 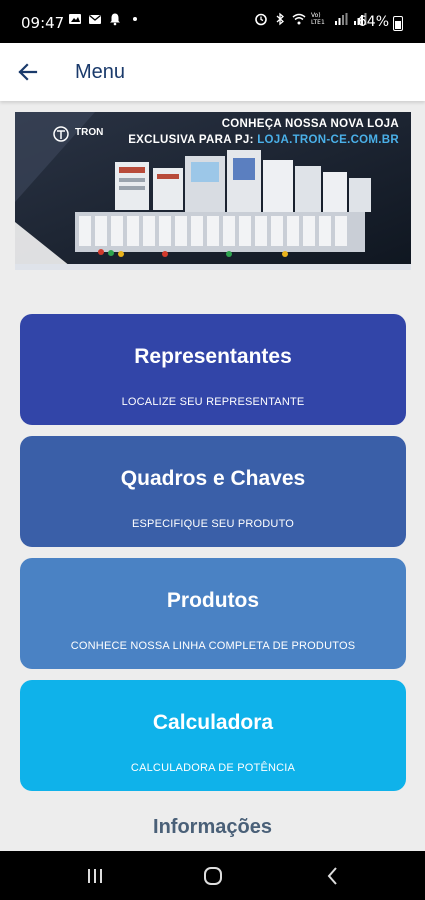 What do you see at coordinates (213, 402) in the screenshot?
I see `card-subtitle: LOCALIZE SEU REPRESENTANTE` at bounding box center [213, 402].